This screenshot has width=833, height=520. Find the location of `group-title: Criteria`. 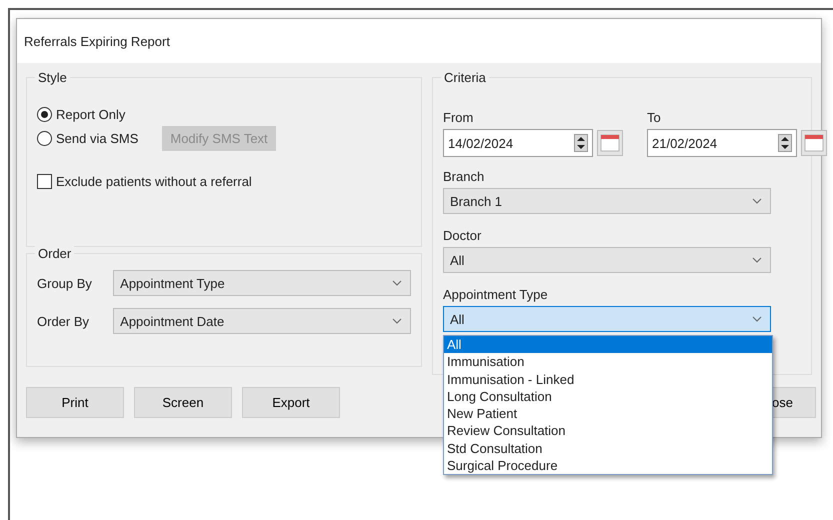

group-title: Criteria is located at coordinates (465, 77).